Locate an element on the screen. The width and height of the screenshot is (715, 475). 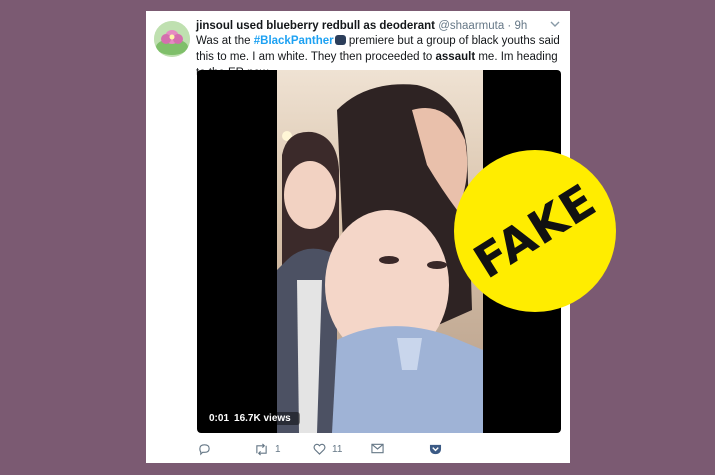
reply-icon is located at coordinates (204, 450).